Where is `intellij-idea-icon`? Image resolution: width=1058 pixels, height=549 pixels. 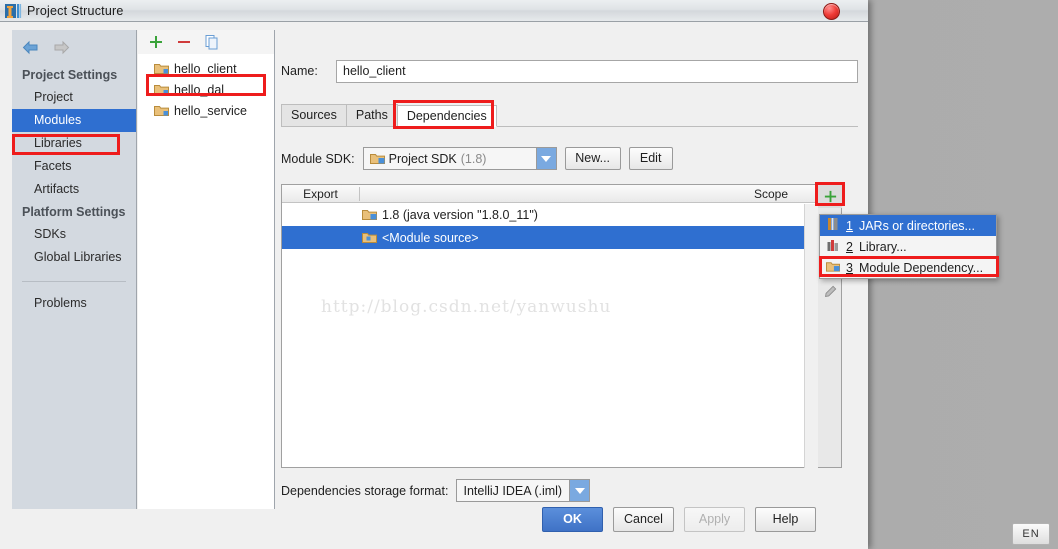
intellij-idea-icon is located at coordinates (13, 11).